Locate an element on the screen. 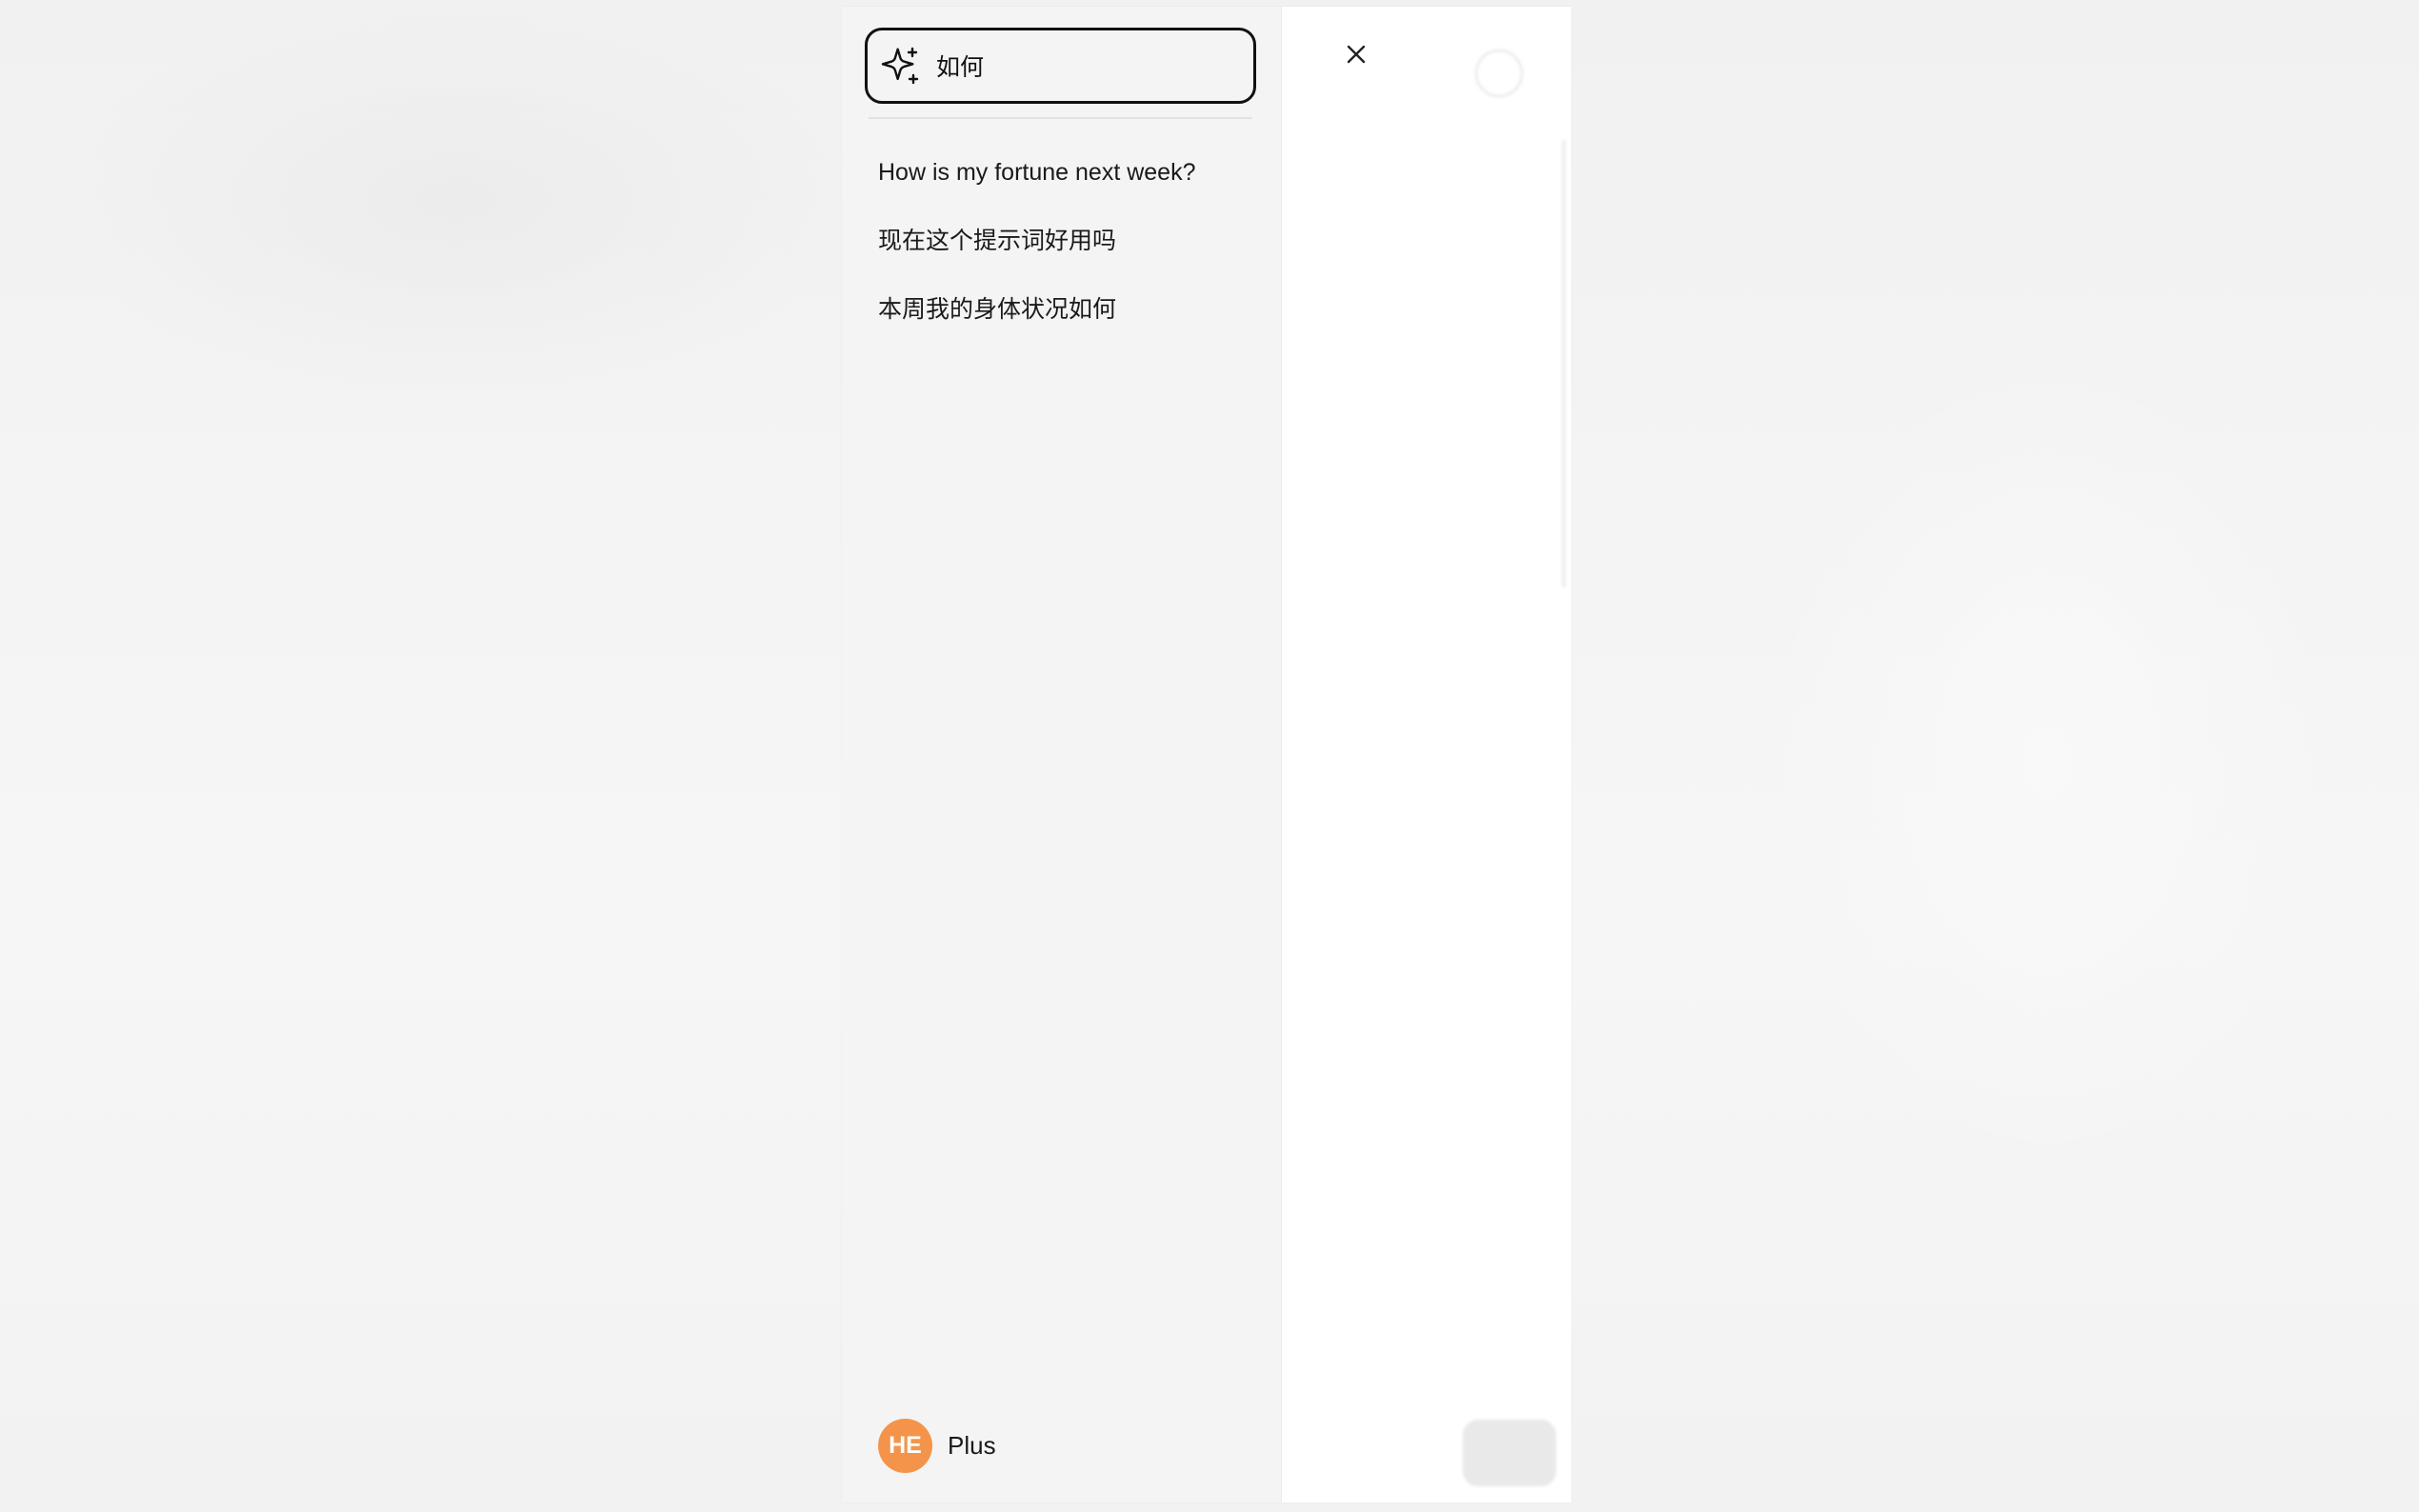 This screenshot has height=1512, width=2419. divider is located at coordinates (1060, 118).